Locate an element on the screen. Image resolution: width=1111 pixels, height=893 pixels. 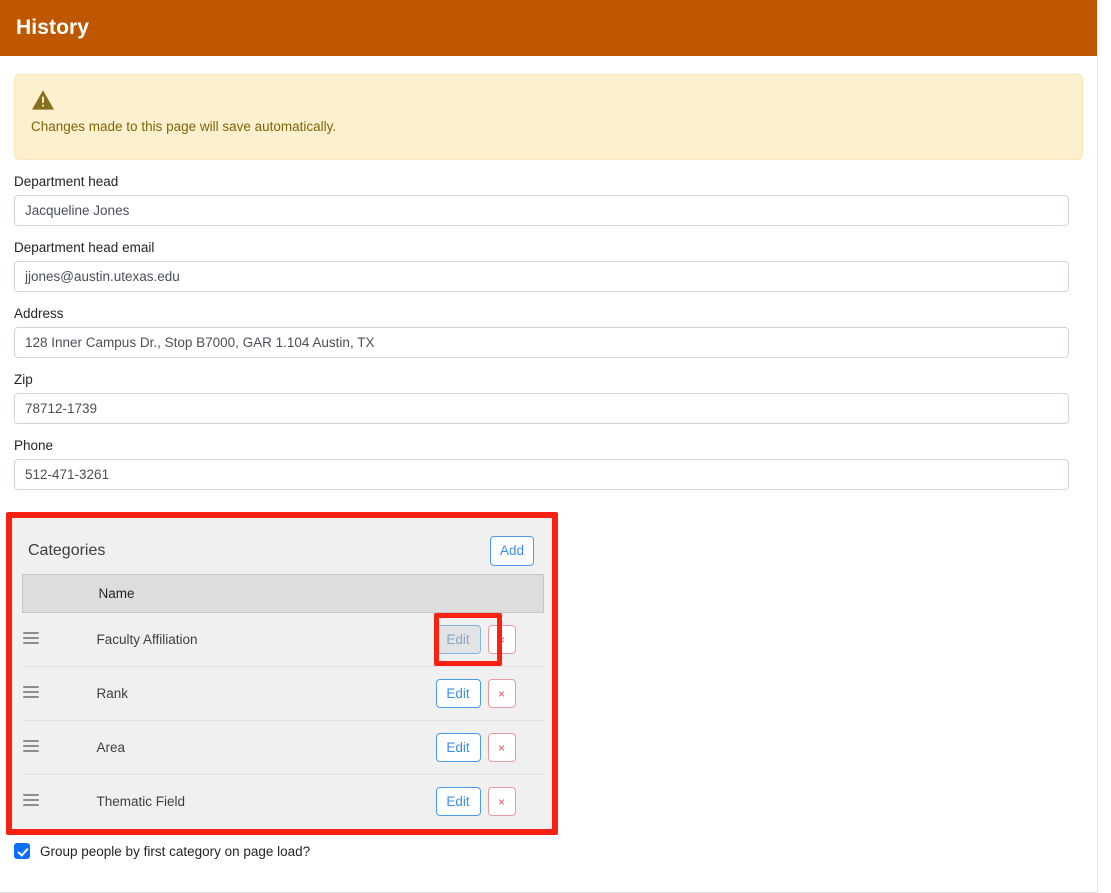
department-head-email-input is located at coordinates (541, 276).